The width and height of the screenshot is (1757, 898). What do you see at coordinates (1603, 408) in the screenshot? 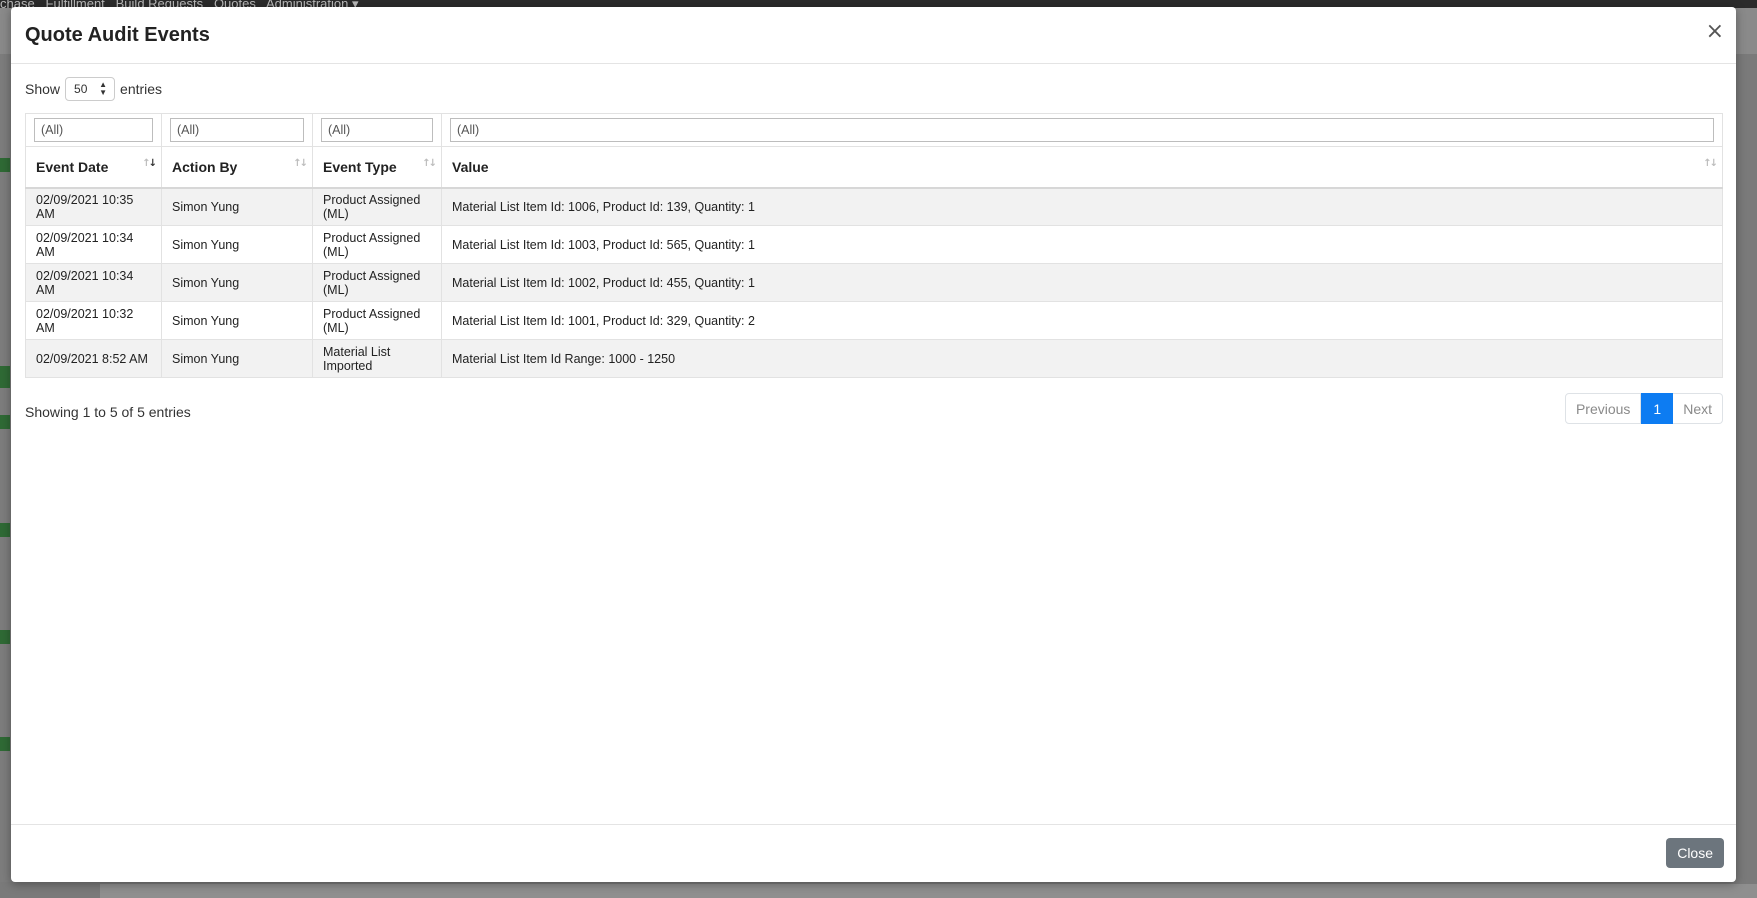
I see `previous-page-button: Previous` at bounding box center [1603, 408].